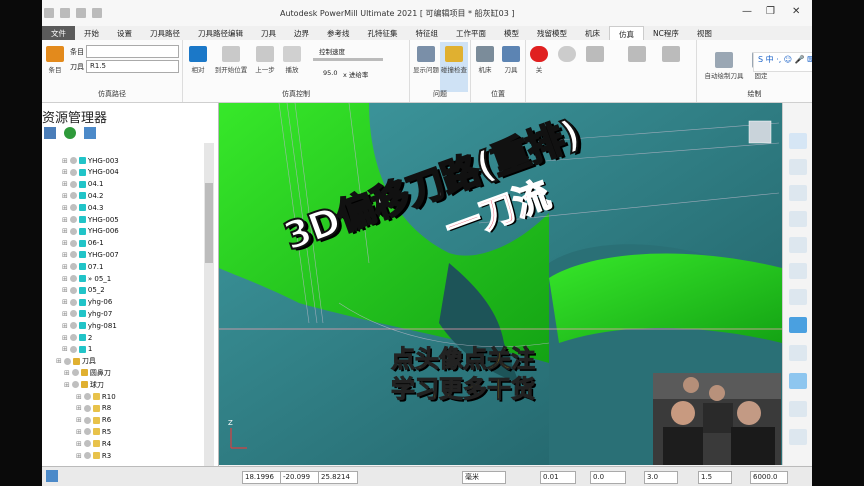 Image resolution: width=864 pixels, height=486 pixels. I want to click on tab-reference-lines: 参考线, so click(338, 33).